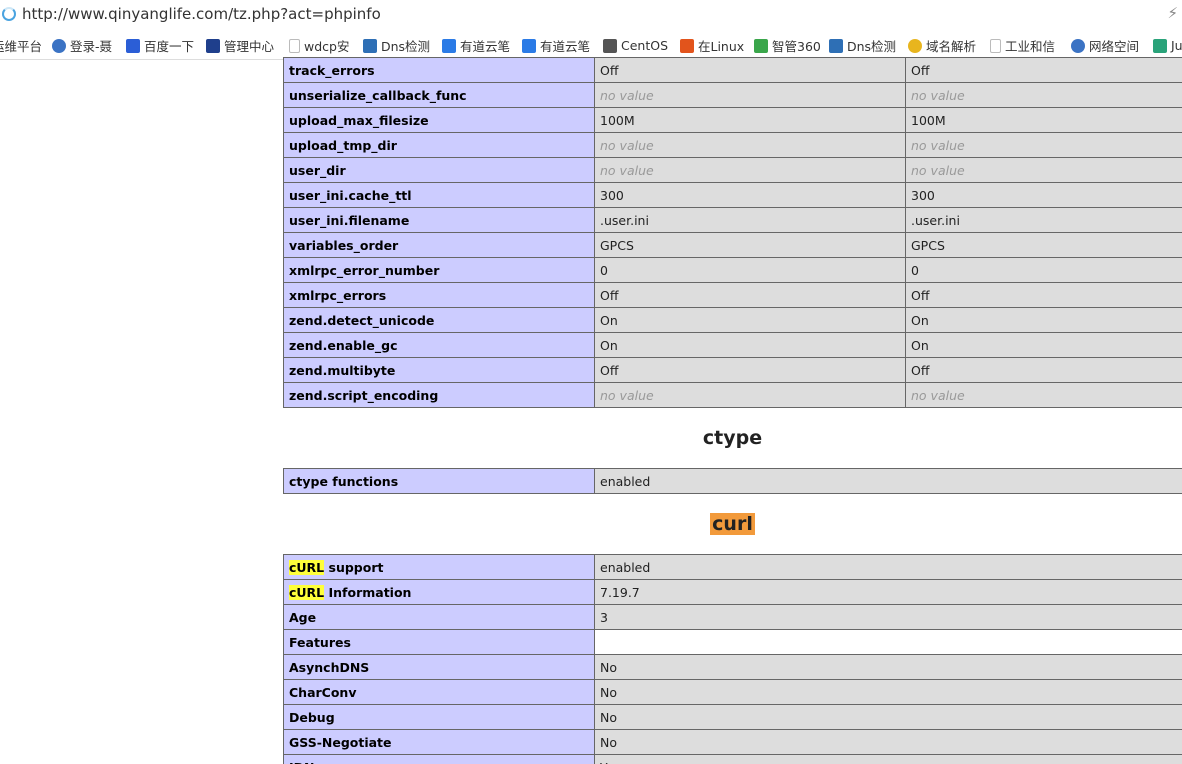  I want to click on ctype-table: ctype functions enabled, so click(732, 481).